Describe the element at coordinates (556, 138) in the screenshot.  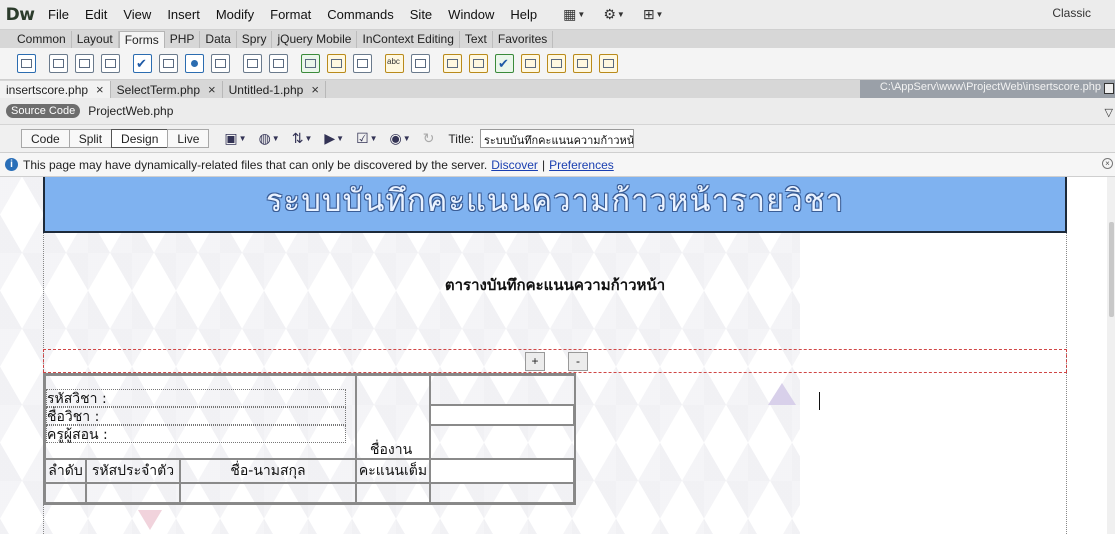
I see `title-input: ระบบบันทึกคะแนนความก้าวหน้า` at that location.